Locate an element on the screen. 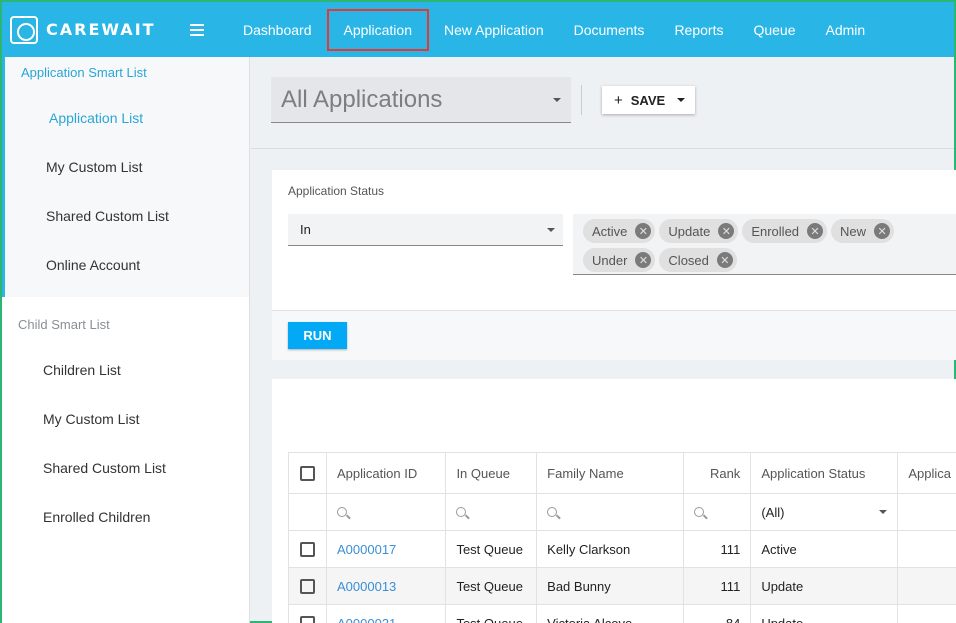 The image size is (956, 623). run-button: RUN is located at coordinates (317, 335).